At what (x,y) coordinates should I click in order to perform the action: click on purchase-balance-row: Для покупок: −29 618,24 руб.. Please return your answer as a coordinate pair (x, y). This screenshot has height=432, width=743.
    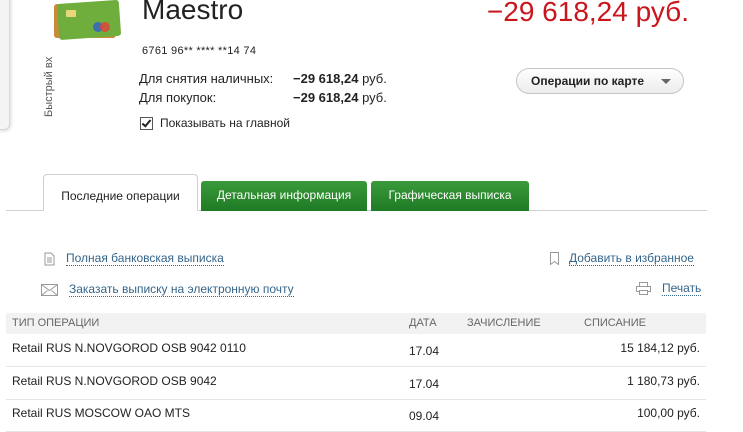
    Looking at the image, I should click on (263, 97).